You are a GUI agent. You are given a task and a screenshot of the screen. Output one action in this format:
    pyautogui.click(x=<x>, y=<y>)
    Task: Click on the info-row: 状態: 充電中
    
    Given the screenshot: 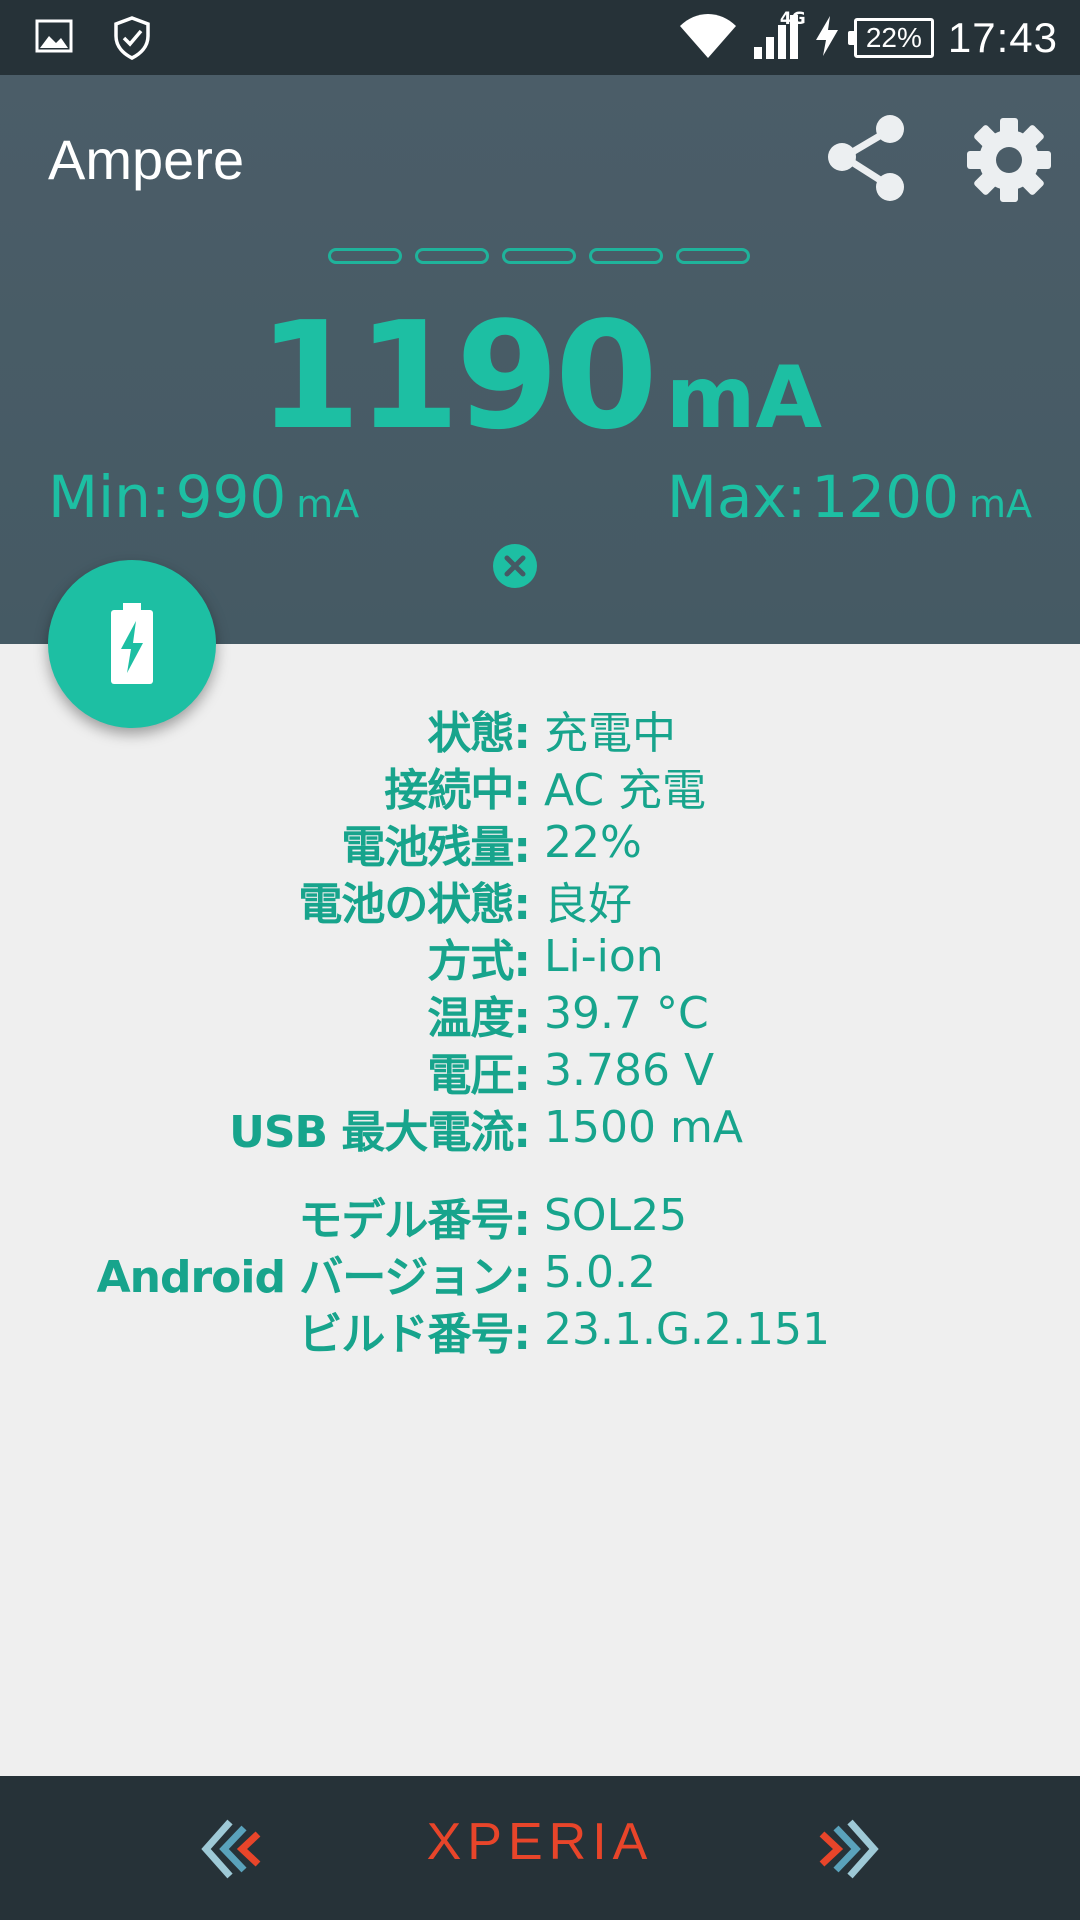 What is the action you would take?
    pyautogui.click(x=540, y=729)
    